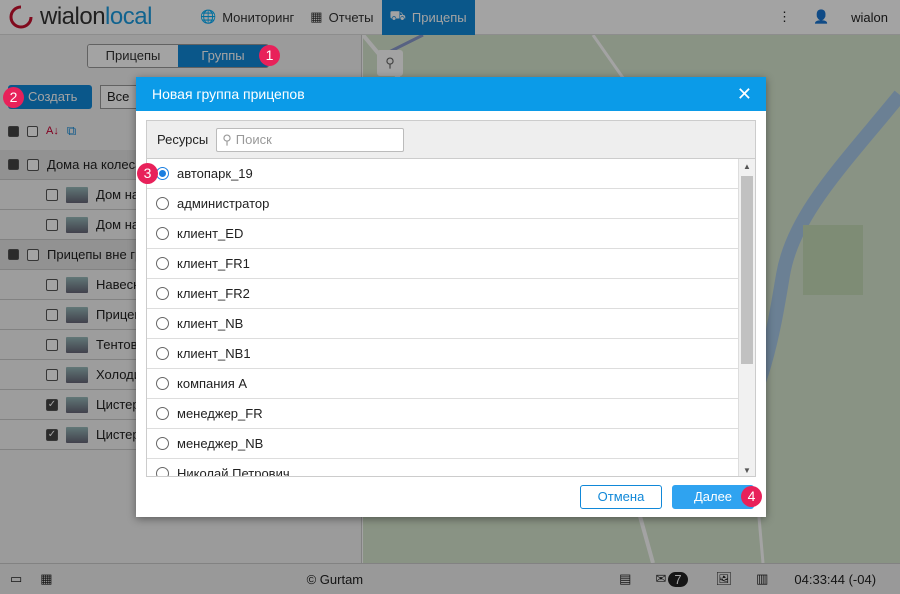  Describe the element at coordinates (443, 174) in the screenshot. I see `resource-option: автопарк_19` at that location.